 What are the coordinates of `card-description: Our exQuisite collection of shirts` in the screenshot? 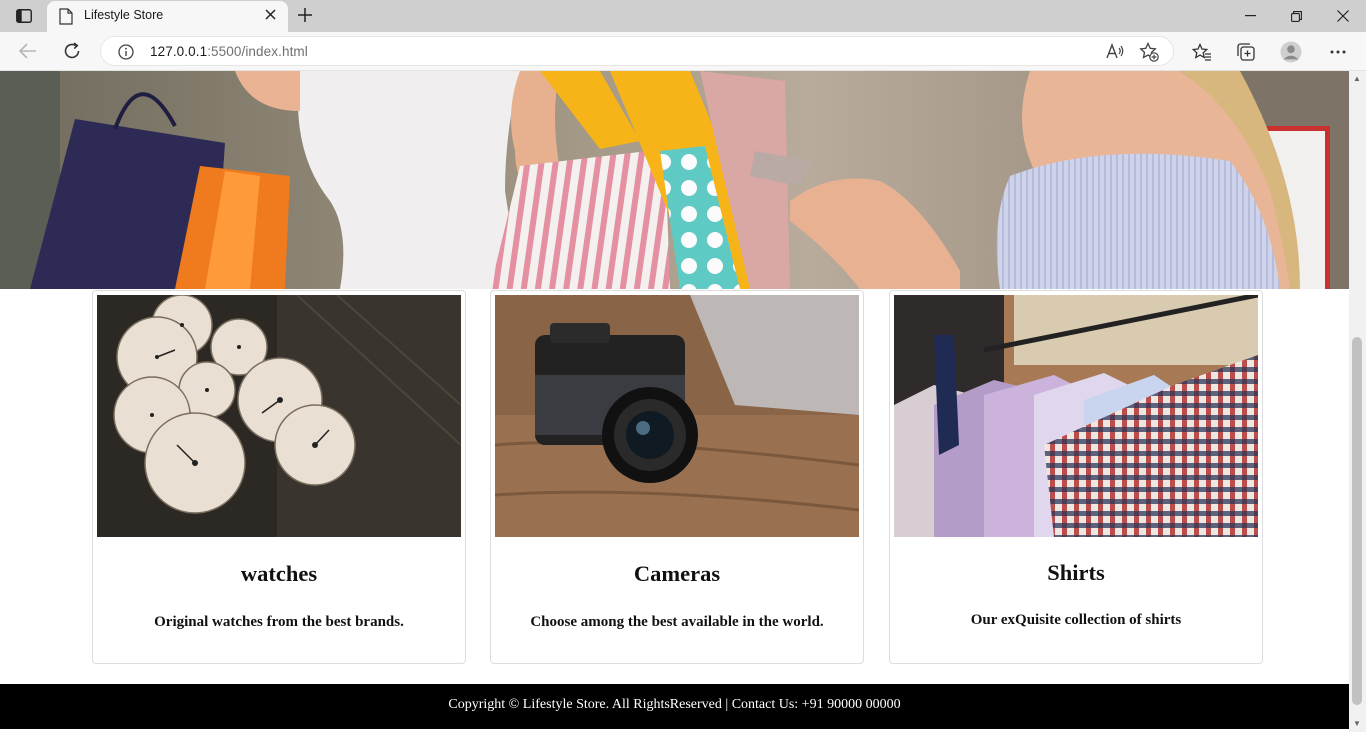 It's located at (1076, 620).